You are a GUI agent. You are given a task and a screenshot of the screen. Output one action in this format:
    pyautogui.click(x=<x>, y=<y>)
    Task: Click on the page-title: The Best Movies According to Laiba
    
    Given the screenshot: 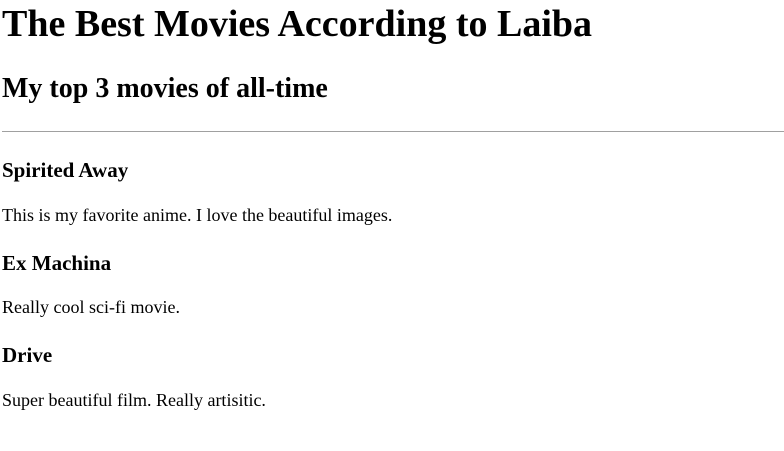 What is the action you would take?
    pyautogui.click(x=297, y=24)
    